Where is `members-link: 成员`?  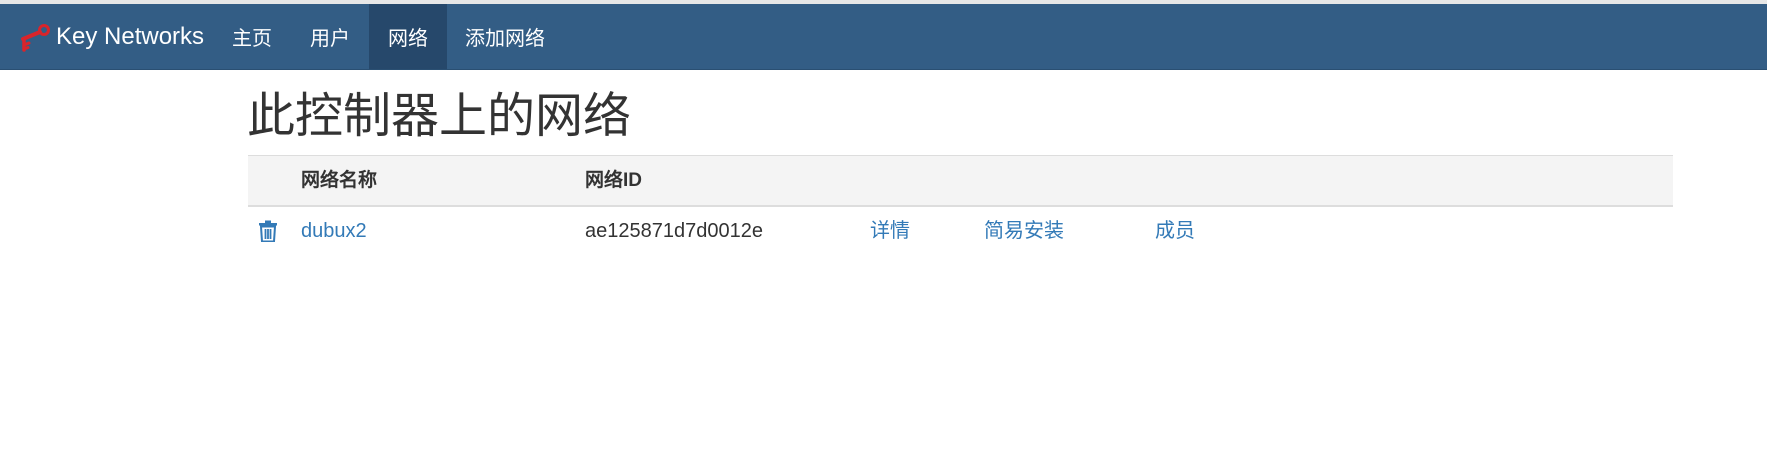 members-link: 成员 is located at coordinates (1175, 231).